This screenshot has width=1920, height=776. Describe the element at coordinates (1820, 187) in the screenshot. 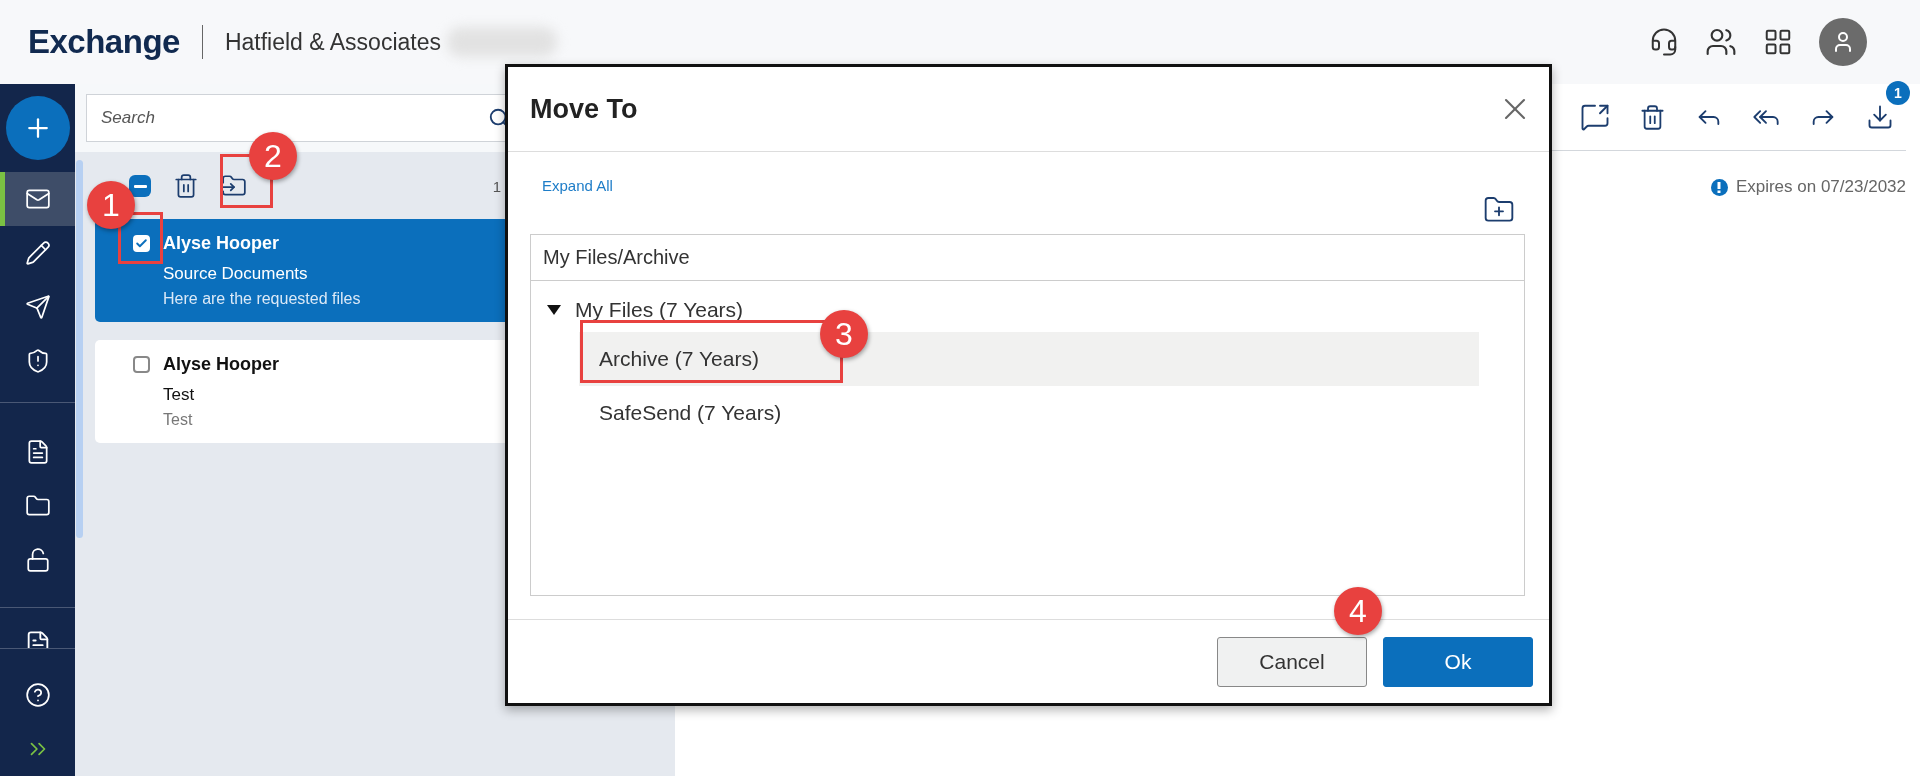

I see `expiry-date: Expires on 07/23/2032` at that location.